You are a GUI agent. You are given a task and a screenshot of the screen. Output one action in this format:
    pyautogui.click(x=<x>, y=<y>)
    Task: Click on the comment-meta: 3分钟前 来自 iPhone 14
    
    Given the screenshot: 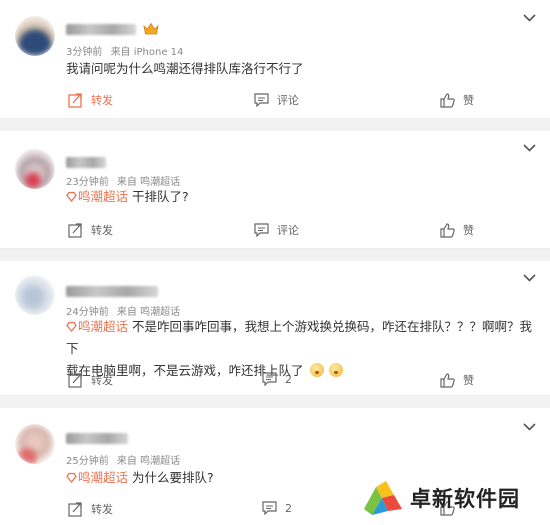 What is the action you would take?
    pyautogui.click(x=127, y=50)
    